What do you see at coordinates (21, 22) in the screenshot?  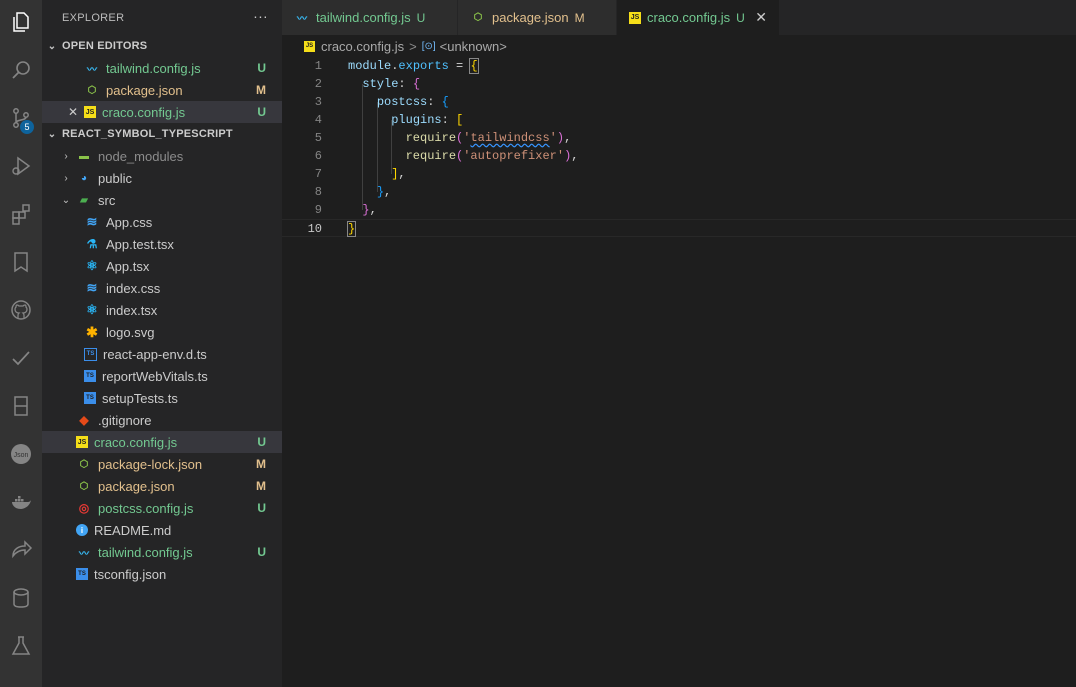 I see `files-icon` at bounding box center [21, 22].